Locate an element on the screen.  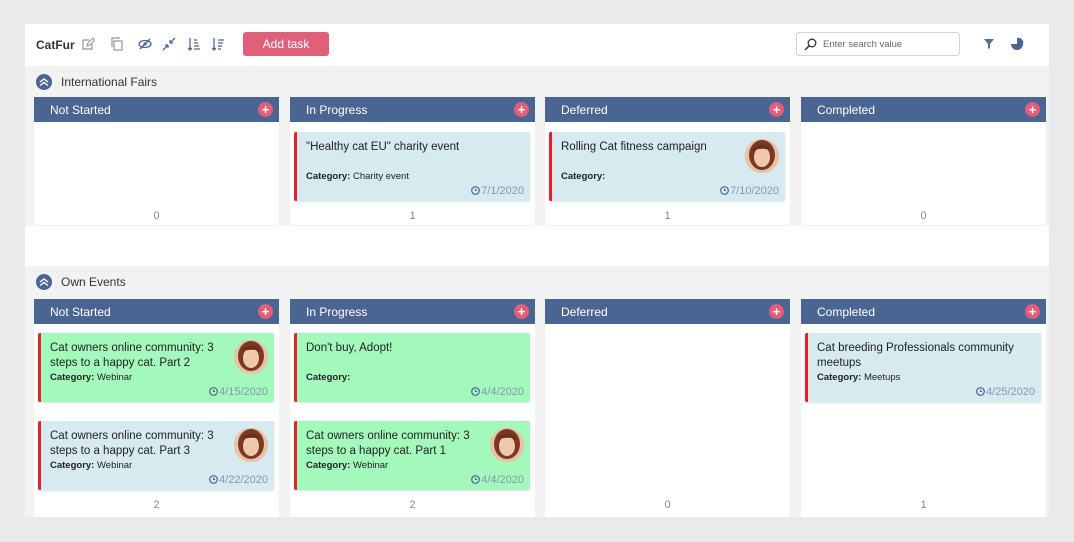
search-input is located at coordinates (889, 44).